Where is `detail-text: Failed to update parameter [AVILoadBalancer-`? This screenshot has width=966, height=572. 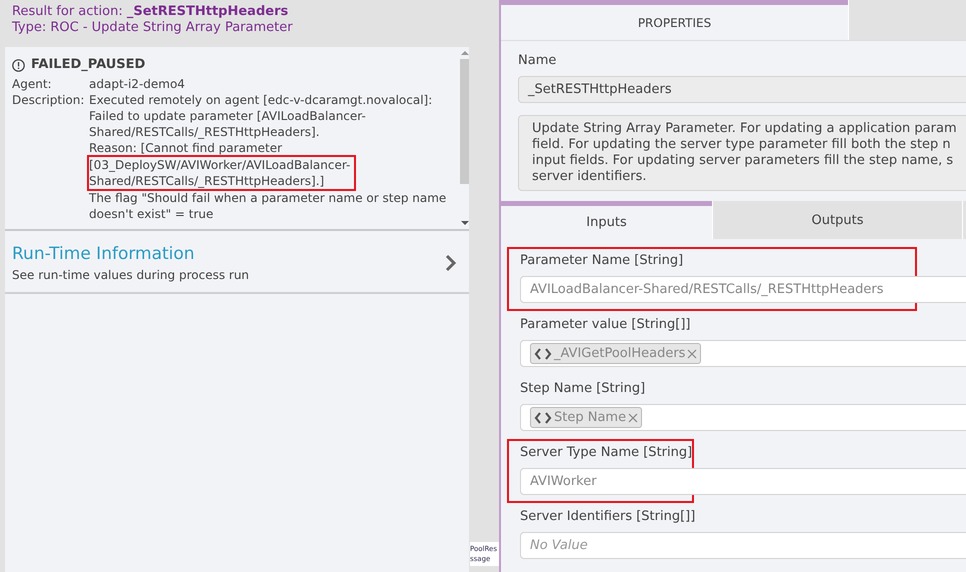 detail-text: Failed to update parameter [AVILoadBalancer- is located at coordinates (228, 116).